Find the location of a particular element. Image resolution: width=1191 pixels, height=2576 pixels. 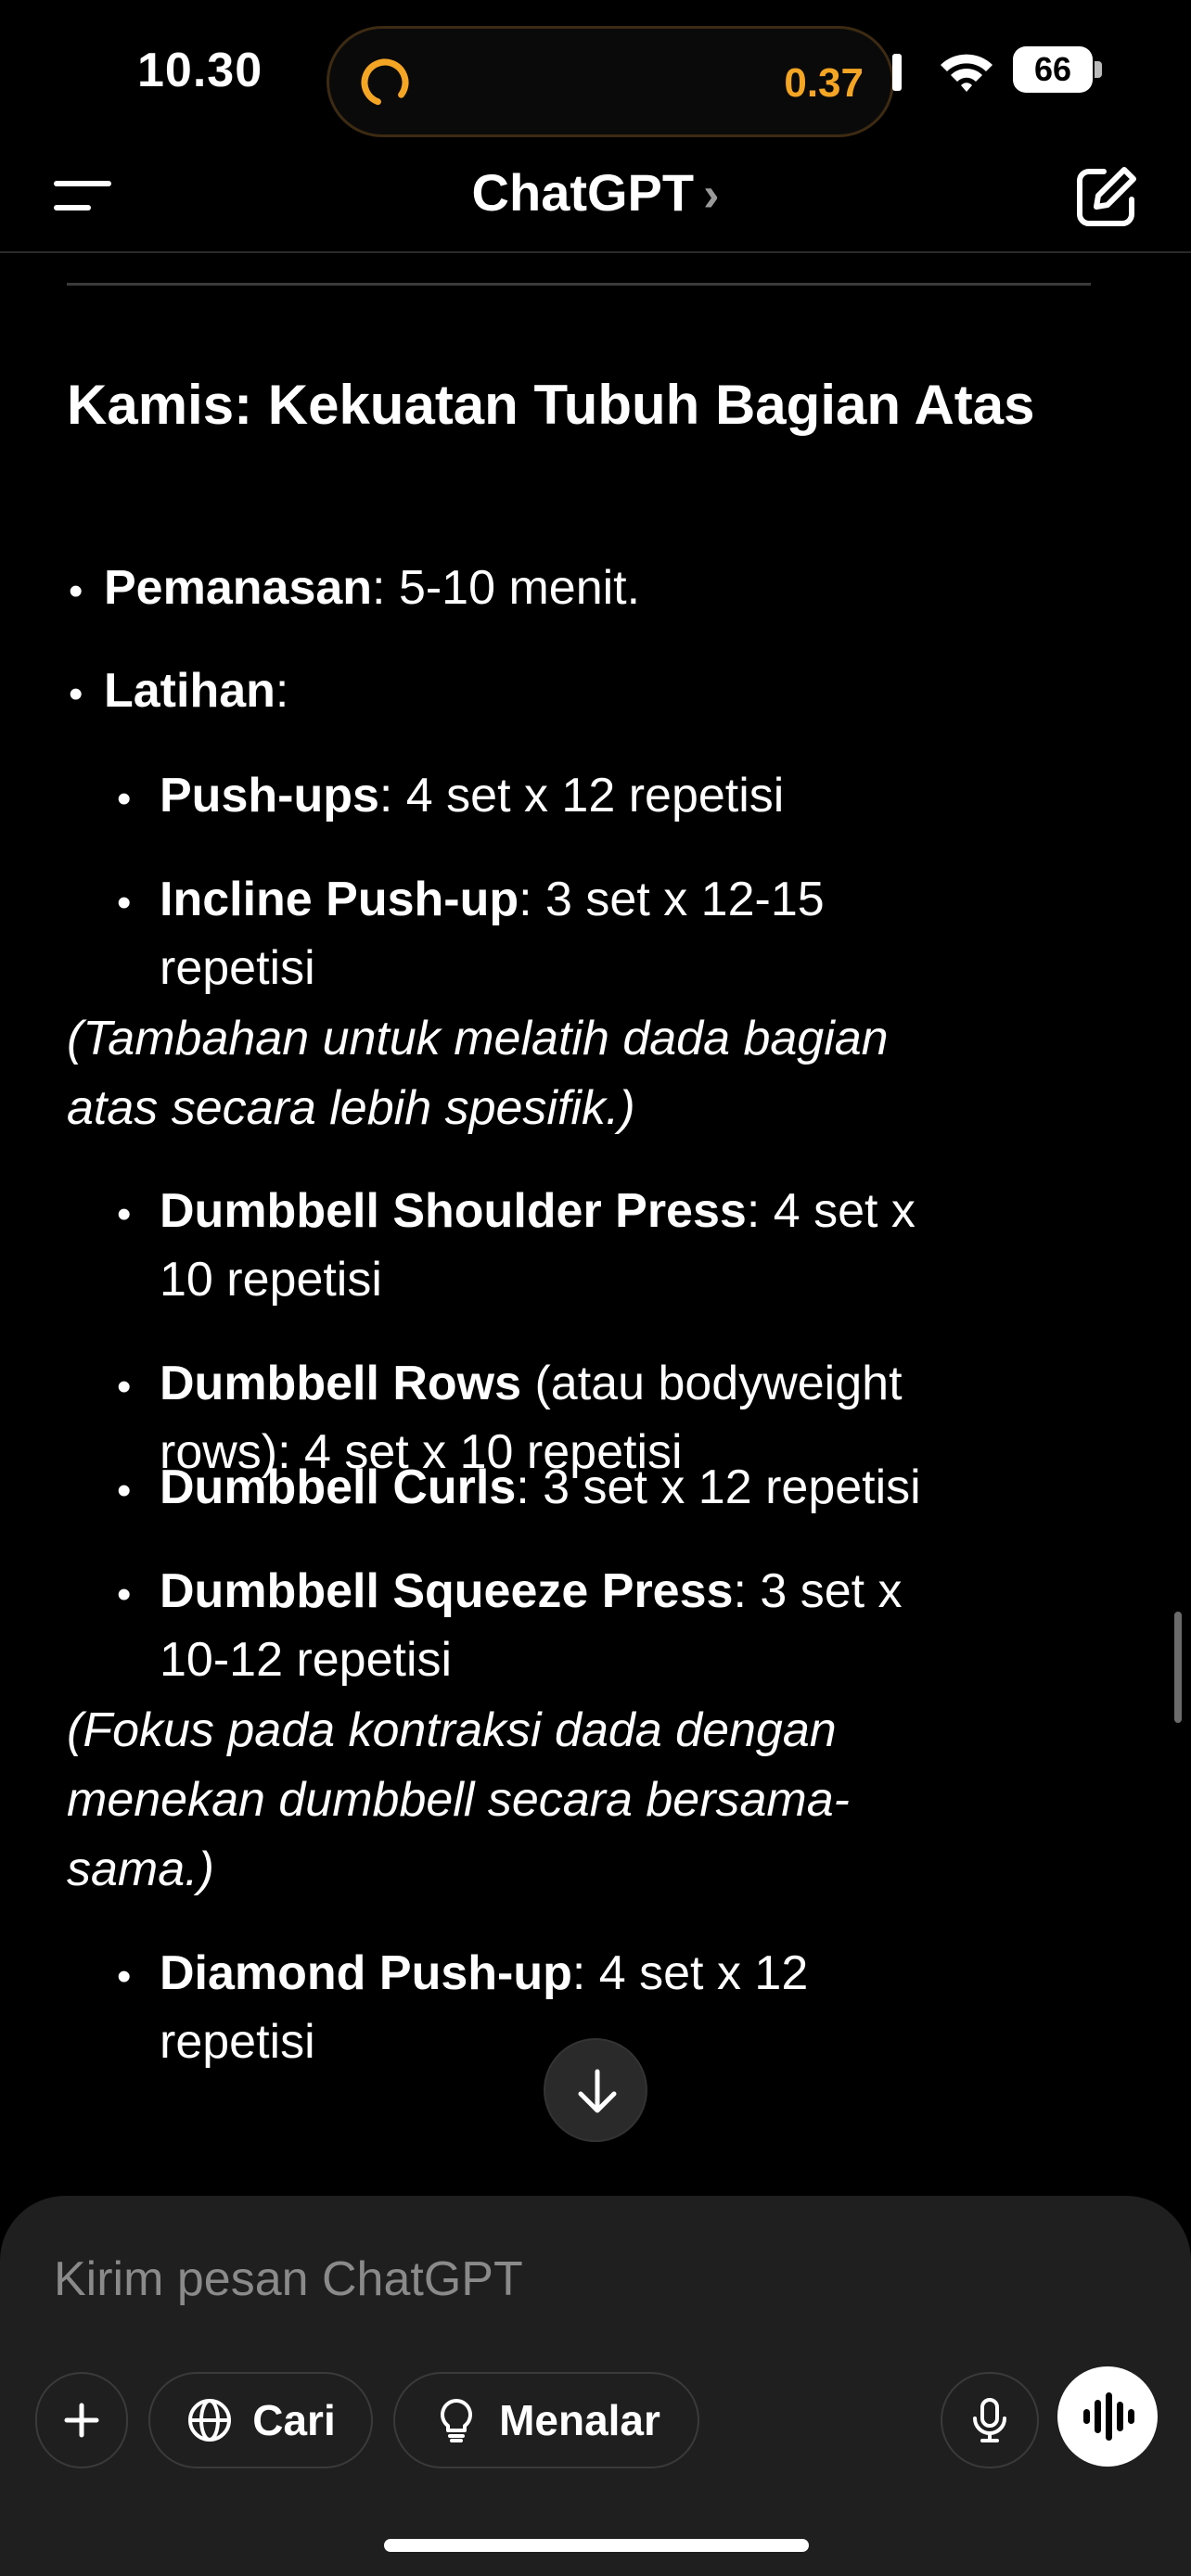

arrow-down-icon is located at coordinates (597, 2091).